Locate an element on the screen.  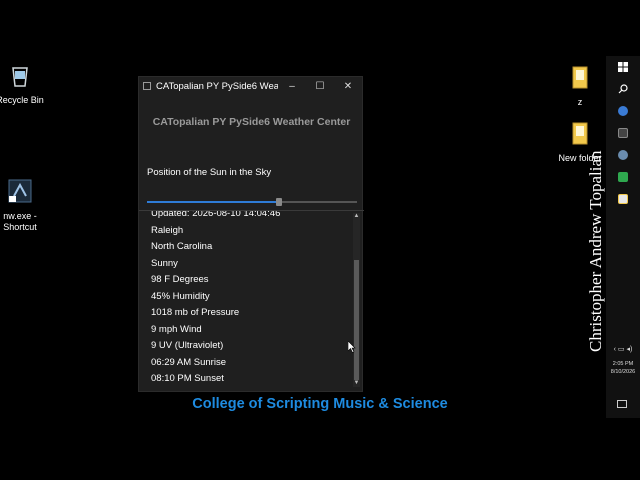
recycle-bin-icon: Recycle Bin is located at coordinates (22, 84).